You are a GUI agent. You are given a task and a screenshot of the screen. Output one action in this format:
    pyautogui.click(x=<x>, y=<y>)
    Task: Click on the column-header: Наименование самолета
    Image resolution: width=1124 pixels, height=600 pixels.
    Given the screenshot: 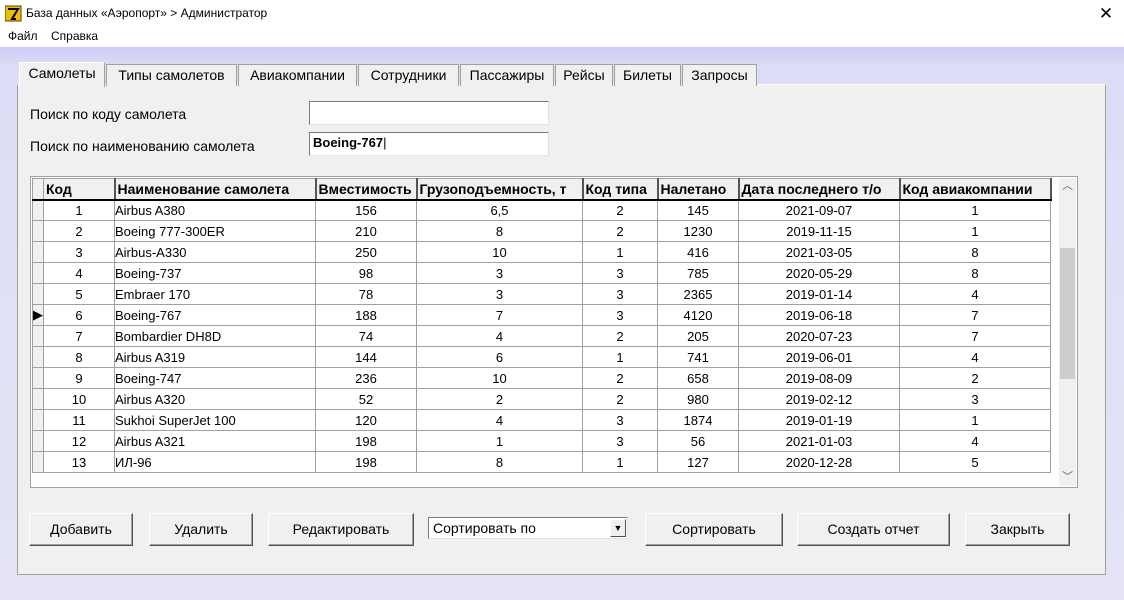 What is the action you would take?
    pyautogui.click(x=215, y=189)
    